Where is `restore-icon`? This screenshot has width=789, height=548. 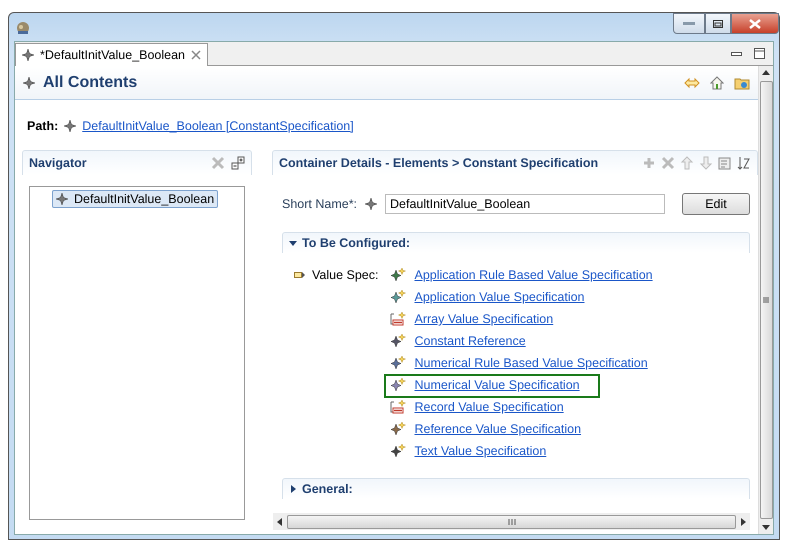
restore-icon is located at coordinates (718, 24).